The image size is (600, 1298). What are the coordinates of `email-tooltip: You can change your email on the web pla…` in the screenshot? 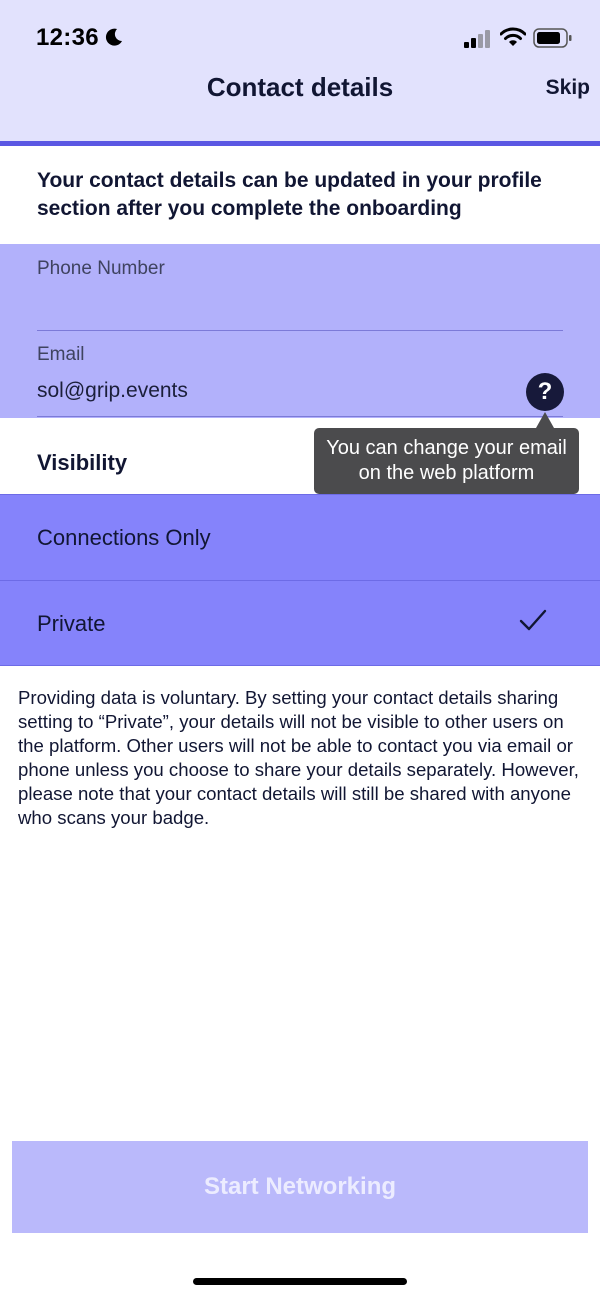 It's located at (446, 461).